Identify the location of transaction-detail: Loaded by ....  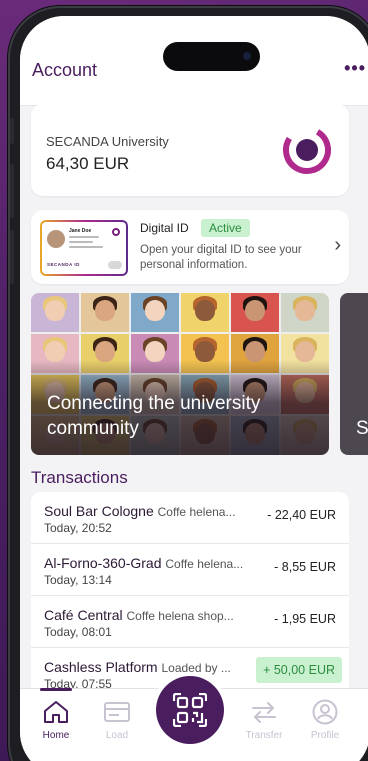
(196, 668).